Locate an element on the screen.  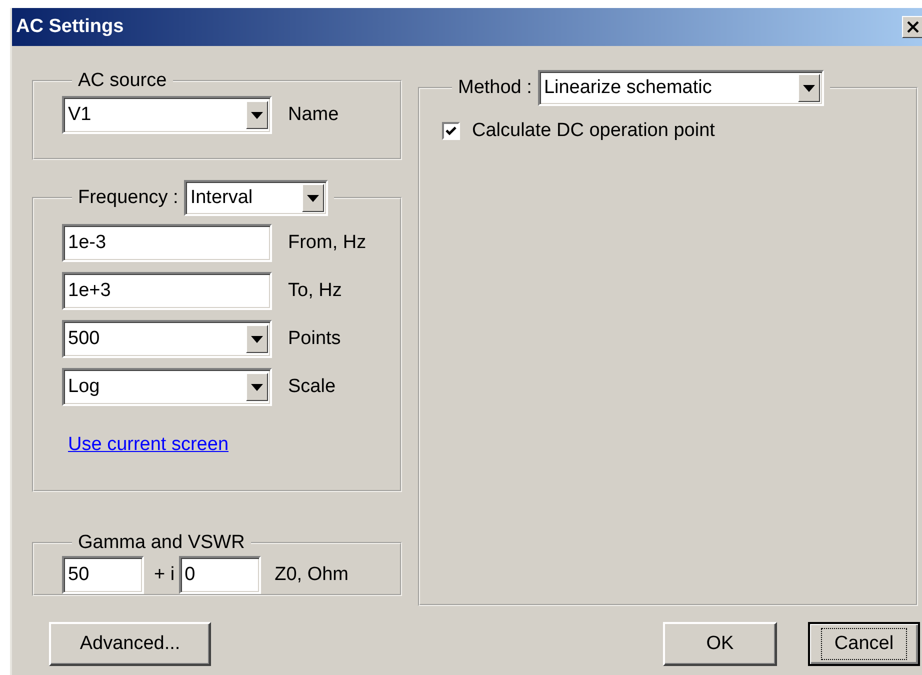
dropdown-field: Log is located at coordinates (167, 387).